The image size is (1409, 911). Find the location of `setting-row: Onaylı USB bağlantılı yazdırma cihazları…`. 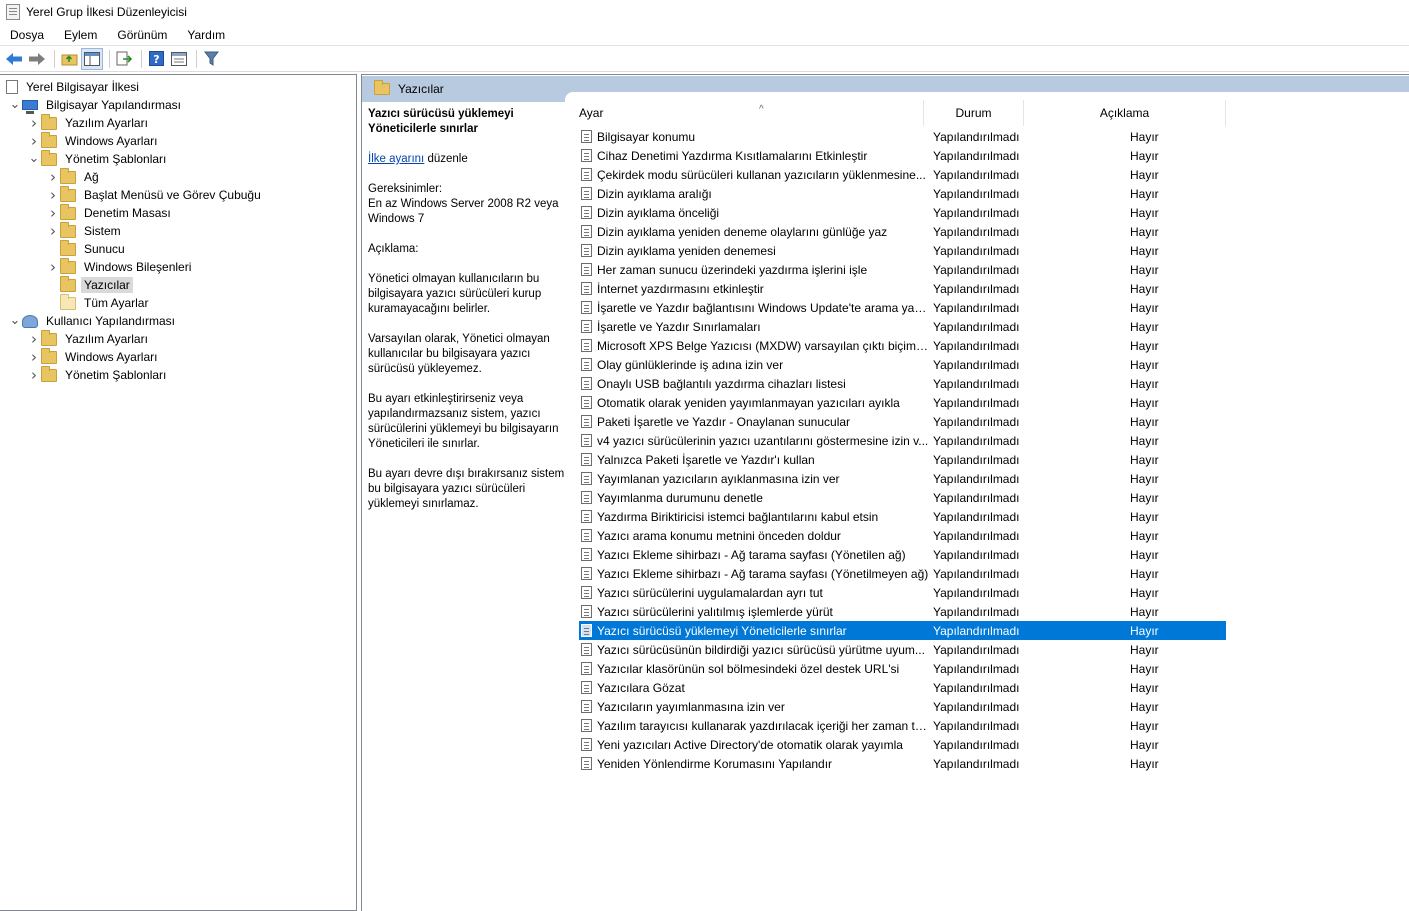

setting-row: Onaylı USB bağlantılı yazdırma cihazları… is located at coordinates (902, 383).